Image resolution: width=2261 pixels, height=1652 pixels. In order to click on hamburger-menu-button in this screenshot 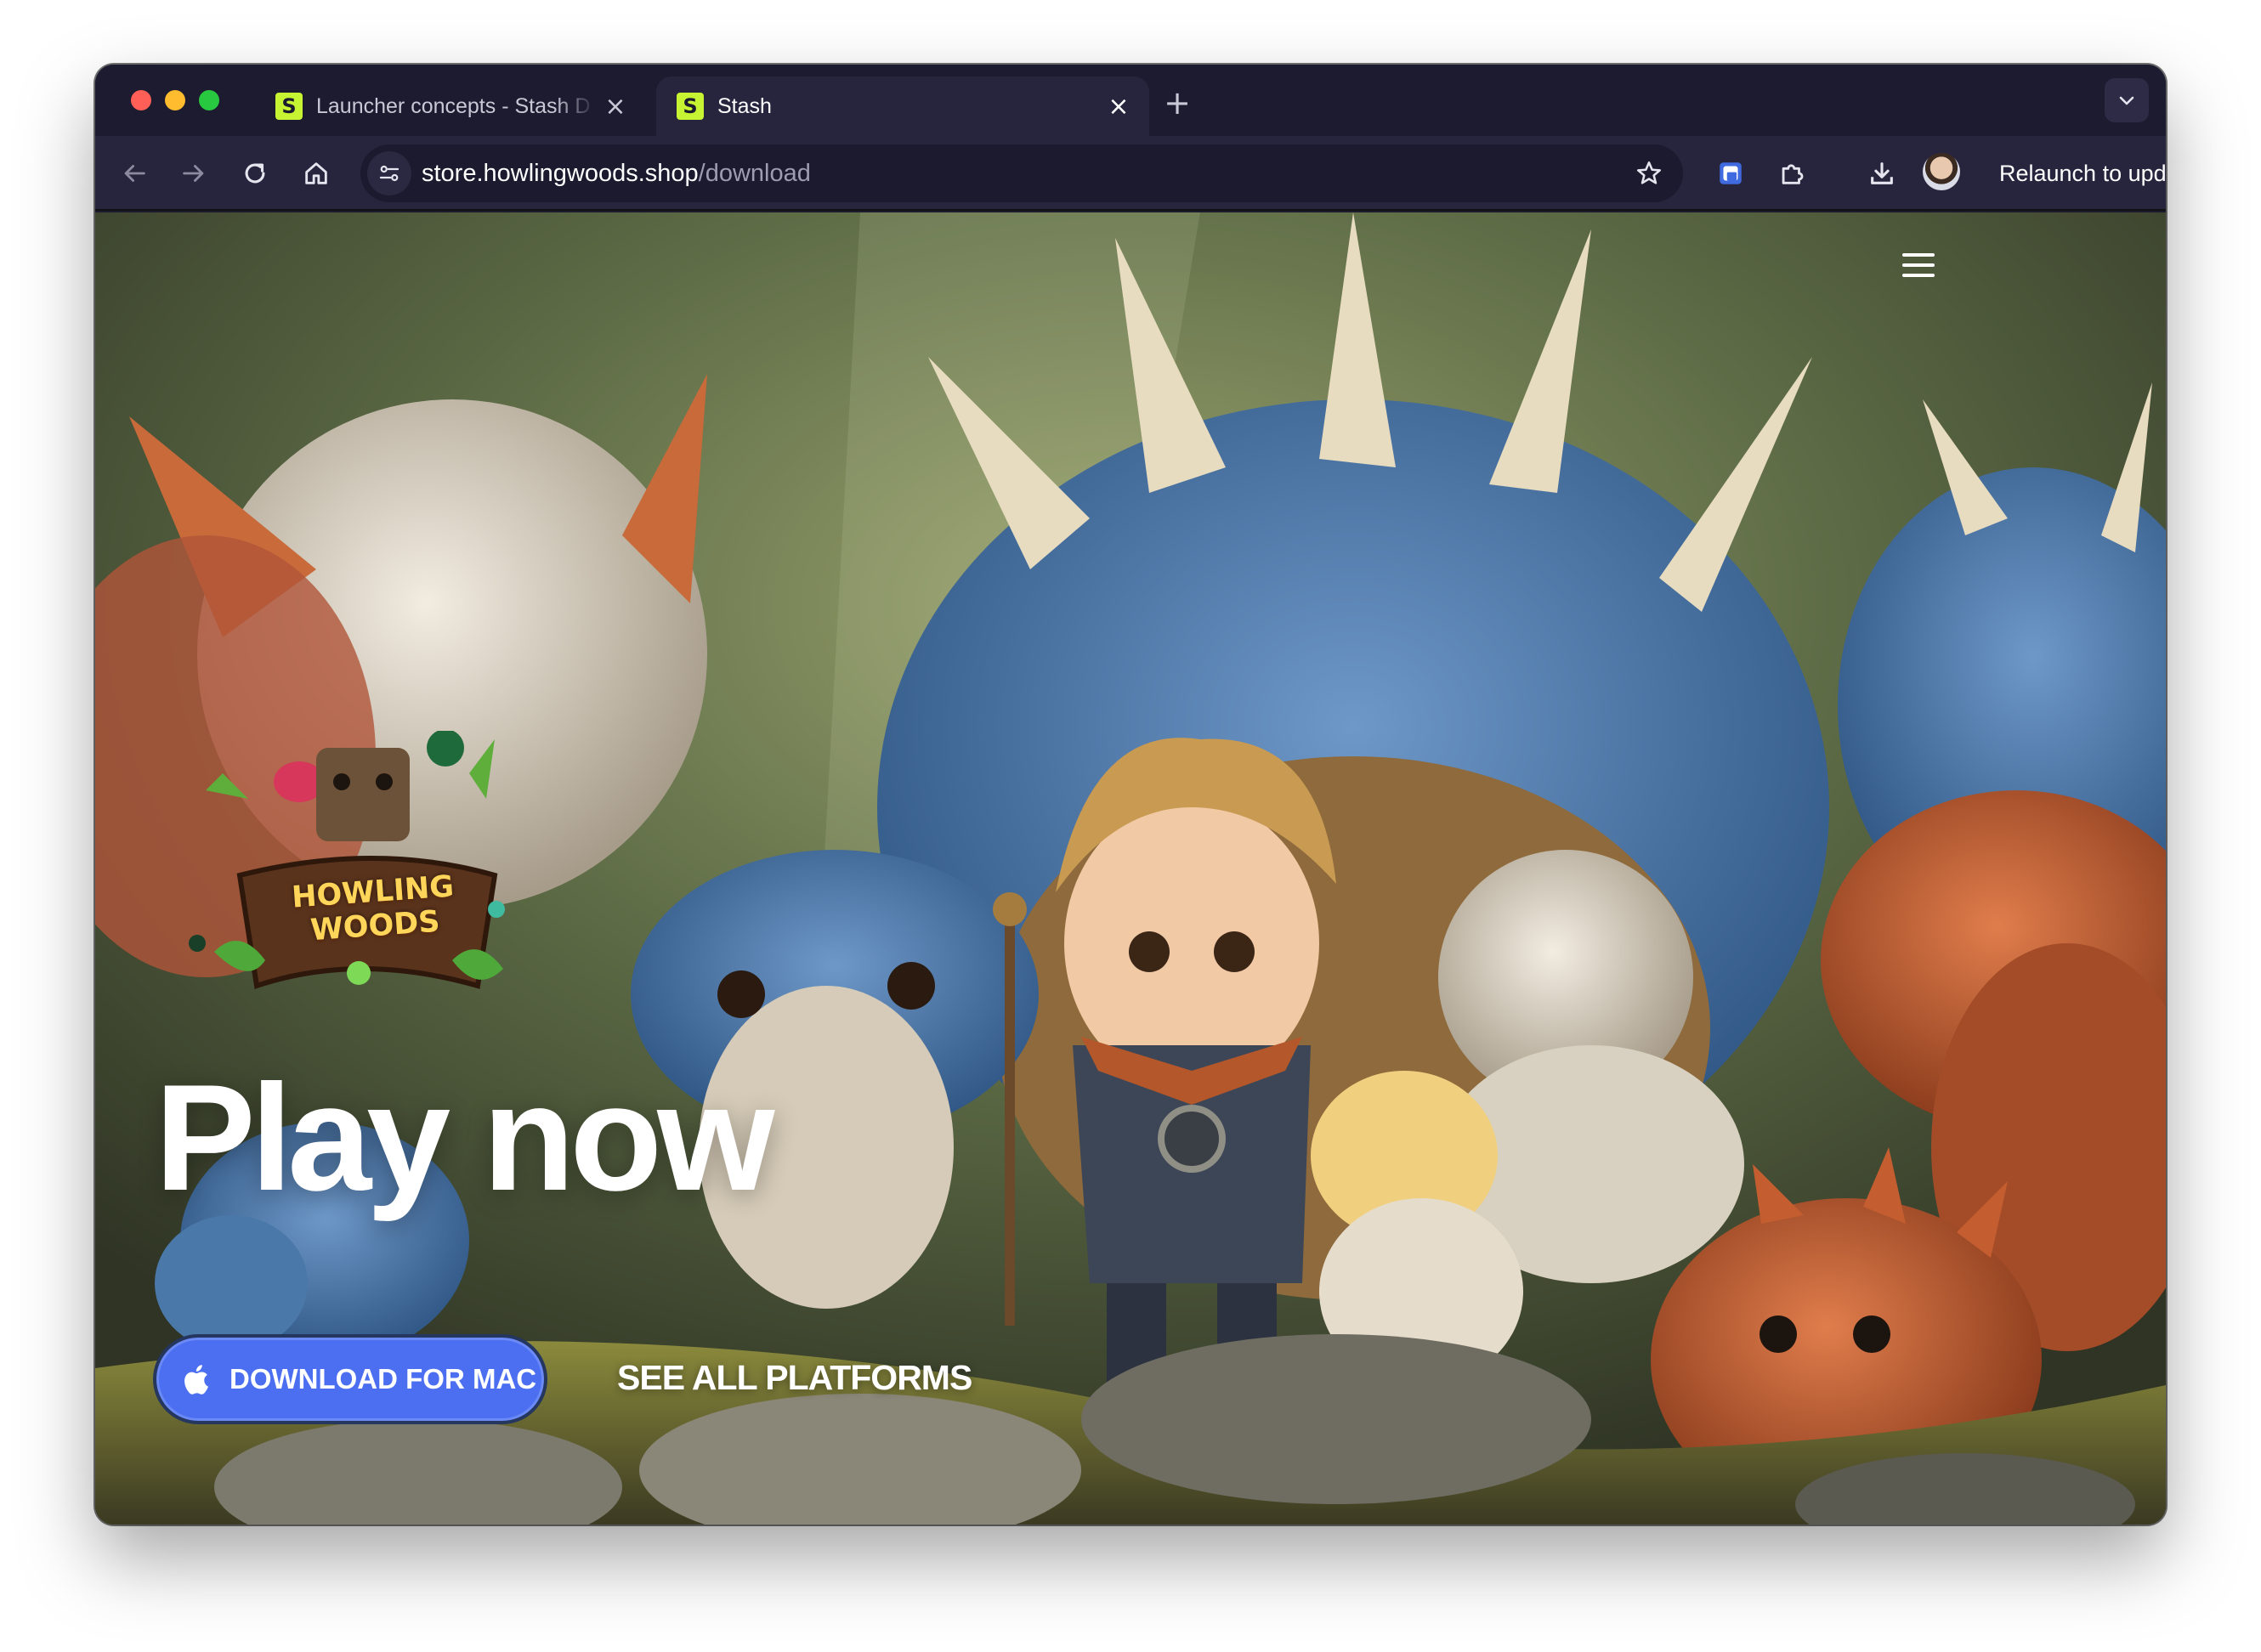, I will do `click(1919, 266)`.